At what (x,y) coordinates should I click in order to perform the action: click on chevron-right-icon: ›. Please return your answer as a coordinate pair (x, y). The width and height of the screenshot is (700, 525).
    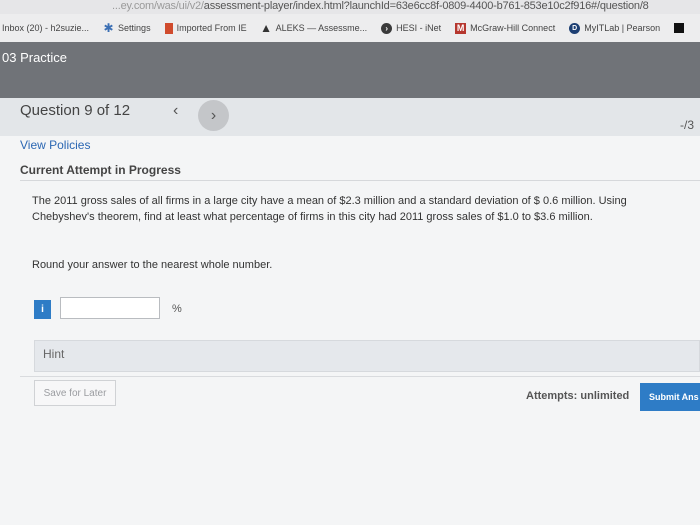
    Looking at the image, I should click on (213, 115).